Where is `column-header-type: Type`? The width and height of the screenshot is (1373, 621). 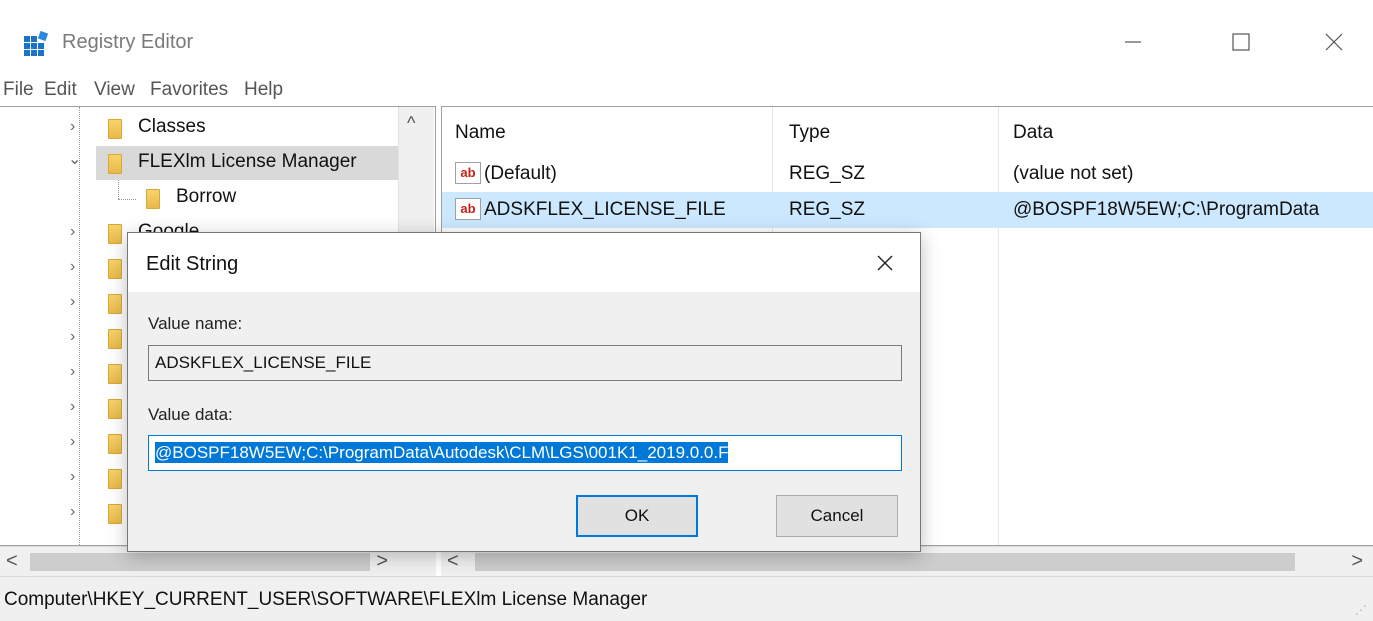
column-header-type: Type is located at coordinates (809, 133).